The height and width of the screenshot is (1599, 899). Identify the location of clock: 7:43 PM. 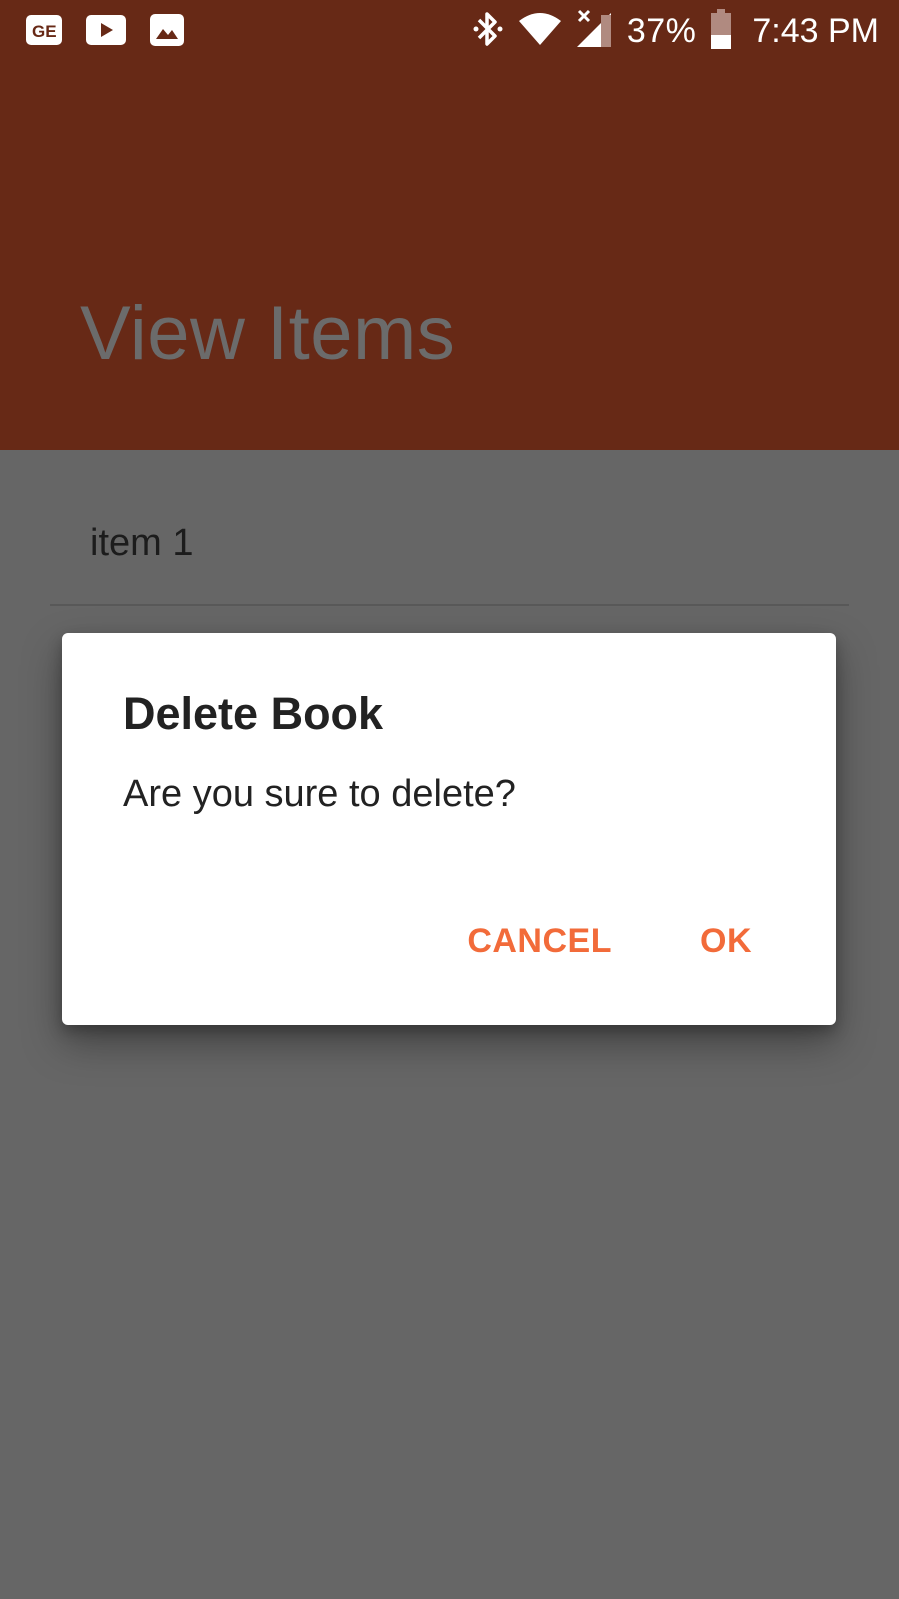
(815, 30).